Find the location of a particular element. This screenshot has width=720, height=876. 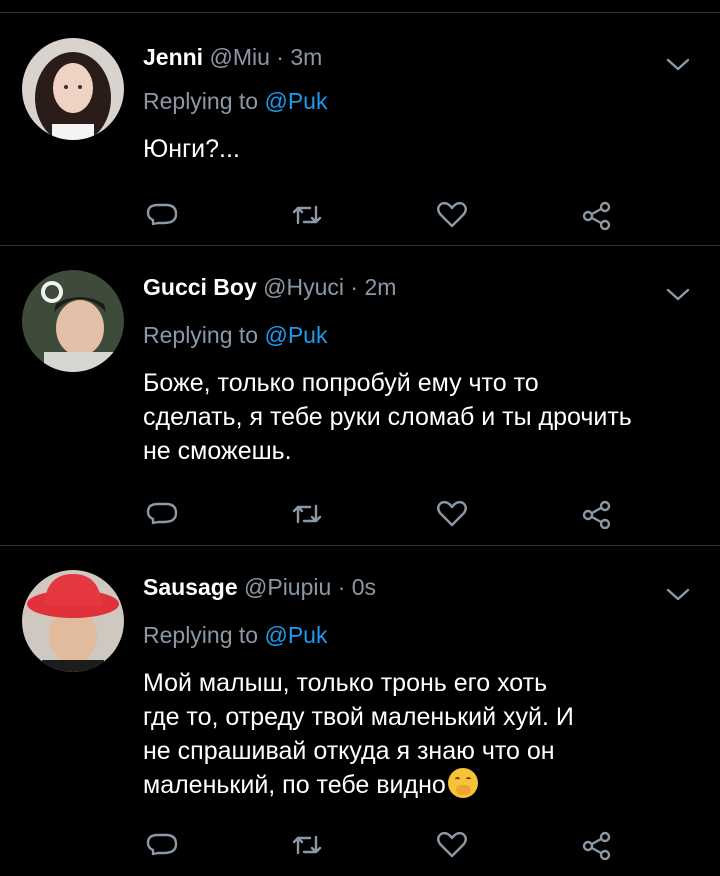

tweet-header: Sausage @Piupiu · 0s is located at coordinates (259, 587).